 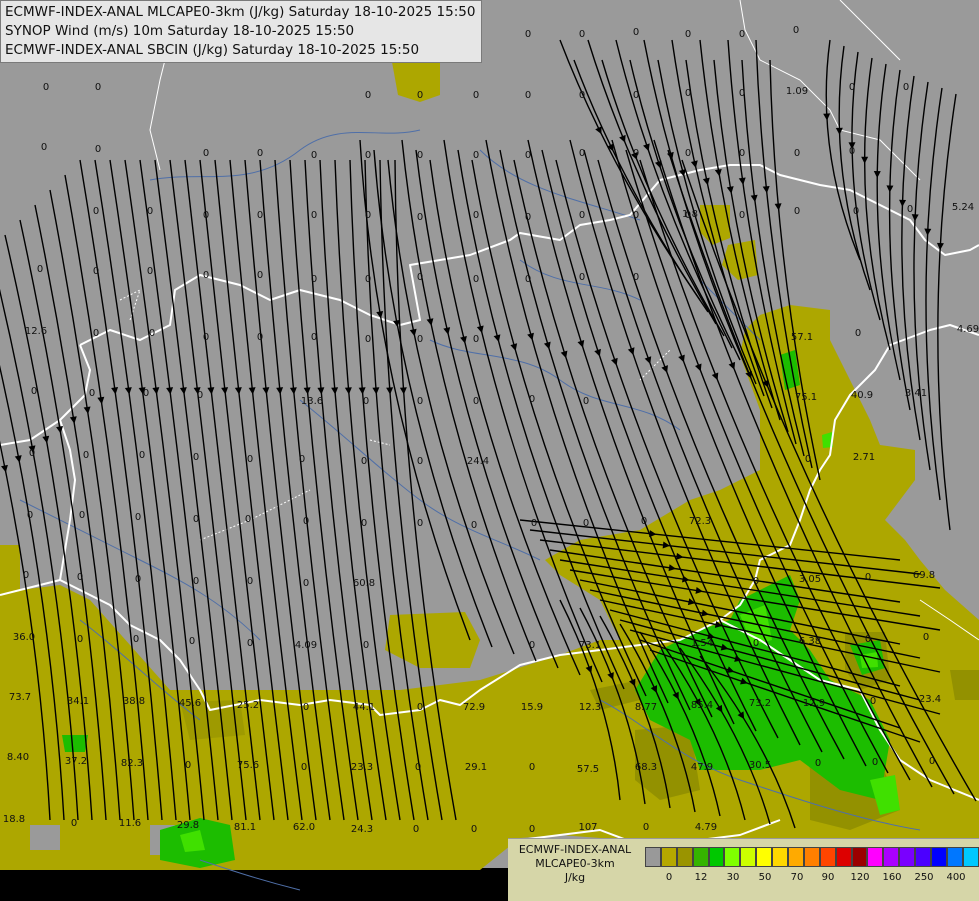 What do you see at coordinates (312, 401) in the screenshot?
I see `cin-value-label: 13.6` at bounding box center [312, 401].